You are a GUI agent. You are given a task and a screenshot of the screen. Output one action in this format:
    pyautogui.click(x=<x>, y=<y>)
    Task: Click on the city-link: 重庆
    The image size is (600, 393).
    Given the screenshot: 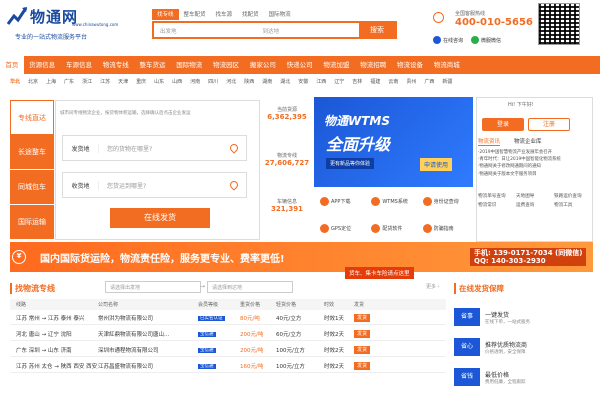 What is the action you would take?
    pyautogui.click(x=141, y=85)
    